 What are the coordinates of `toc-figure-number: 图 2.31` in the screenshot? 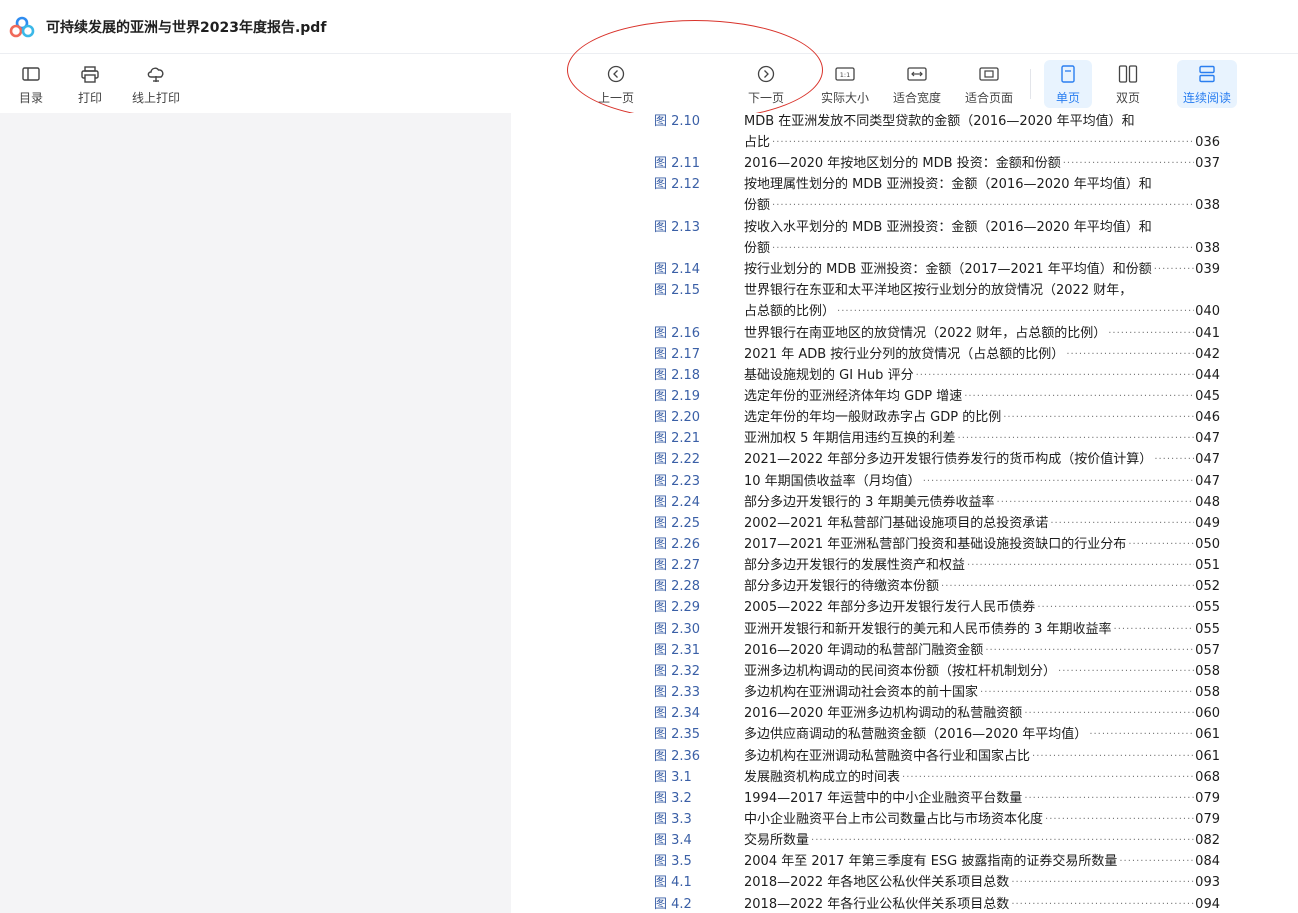 It's located at (677, 650).